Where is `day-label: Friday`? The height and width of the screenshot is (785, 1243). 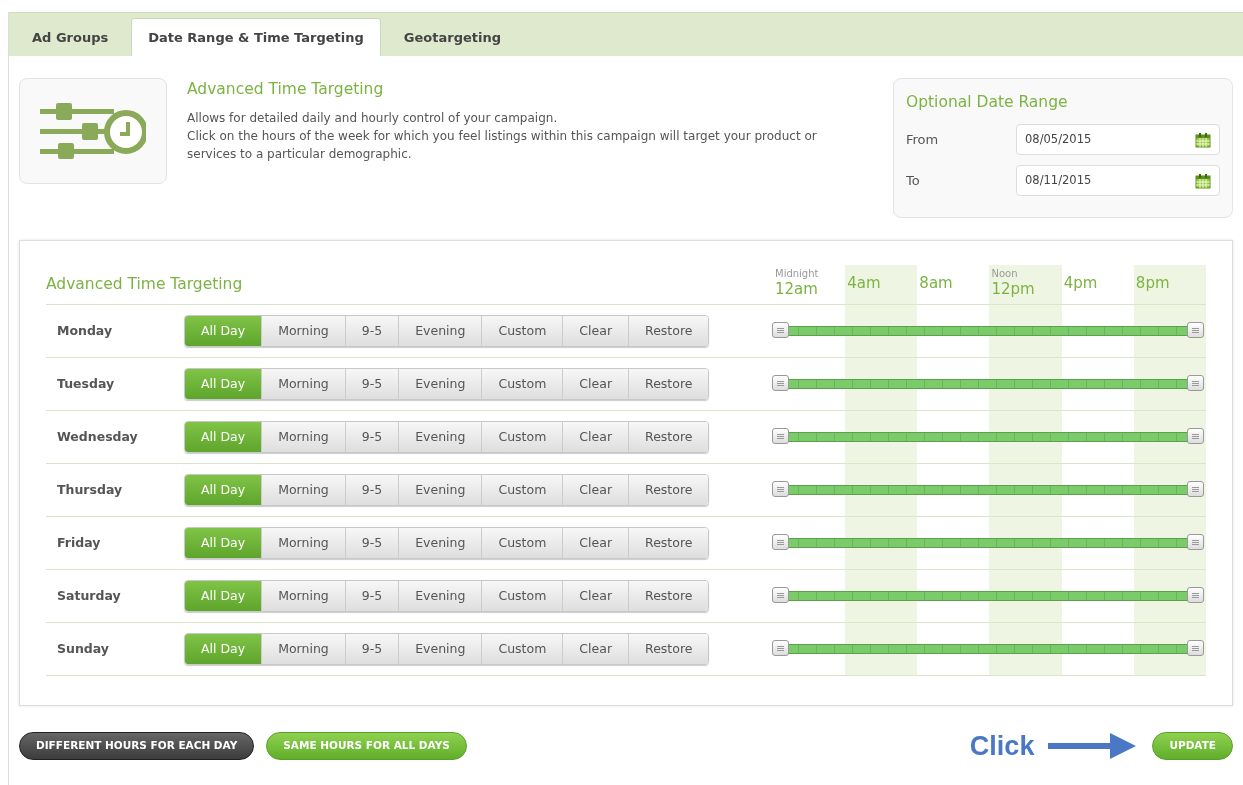
day-label: Friday is located at coordinates (79, 542).